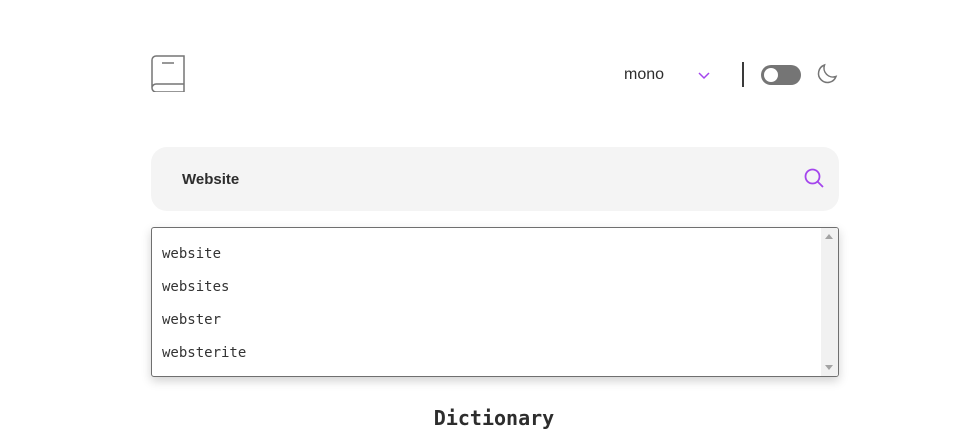  I want to click on list-item: websterite, so click(487, 353).